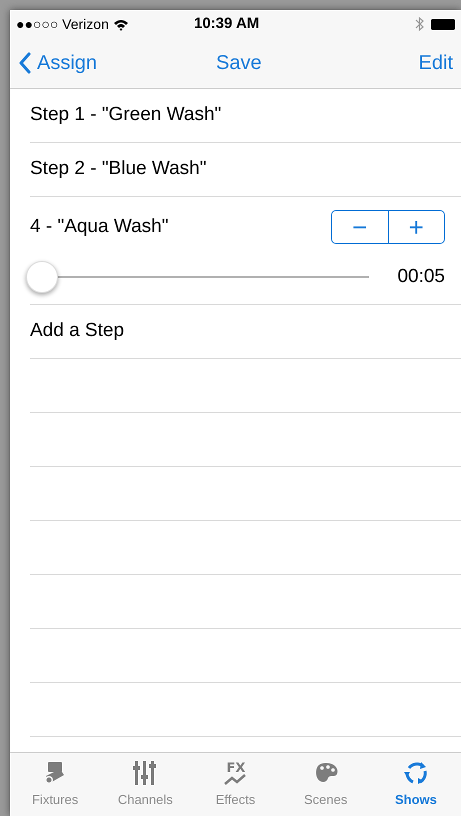  What do you see at coordinates (55, 784) in the screenshot?
I see `tab-item: Fixtures` at bounding box center [55, 784].